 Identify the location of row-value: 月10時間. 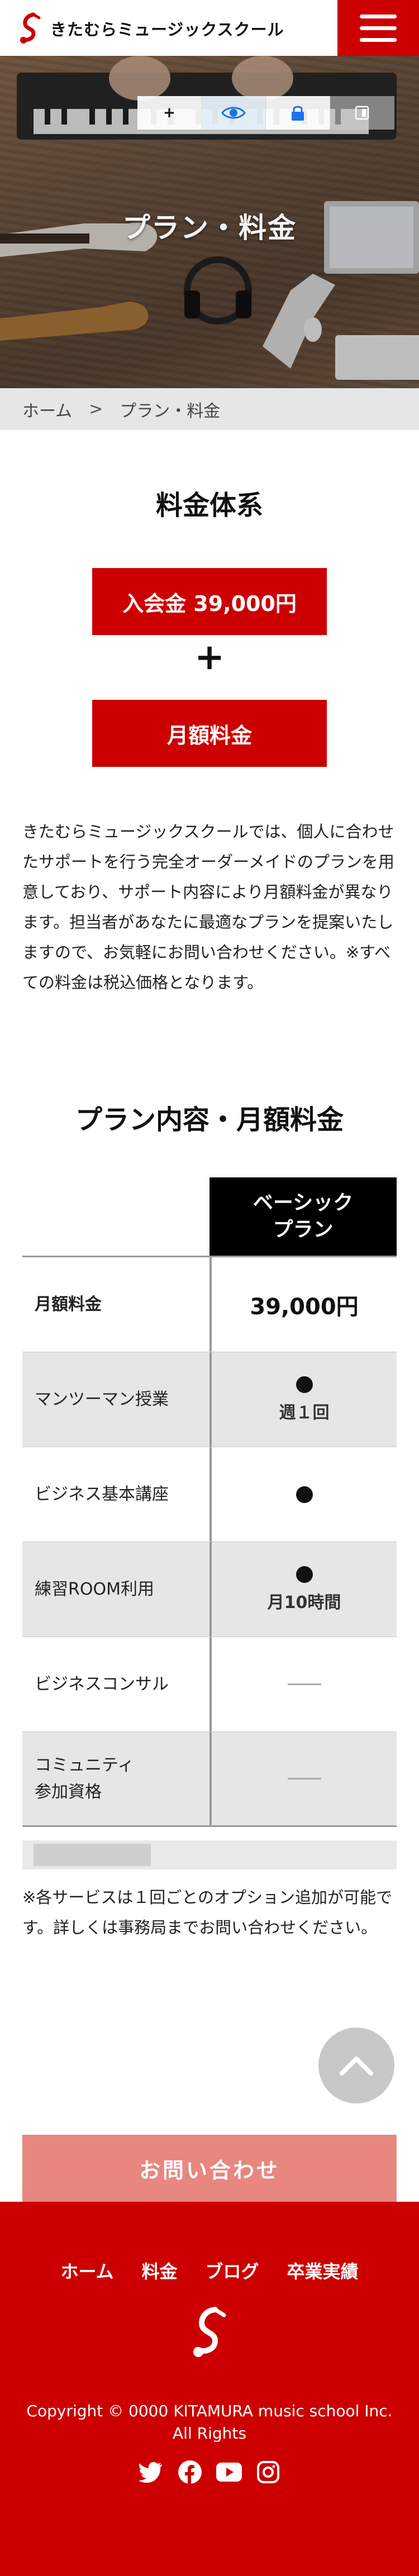
(303, 1589).